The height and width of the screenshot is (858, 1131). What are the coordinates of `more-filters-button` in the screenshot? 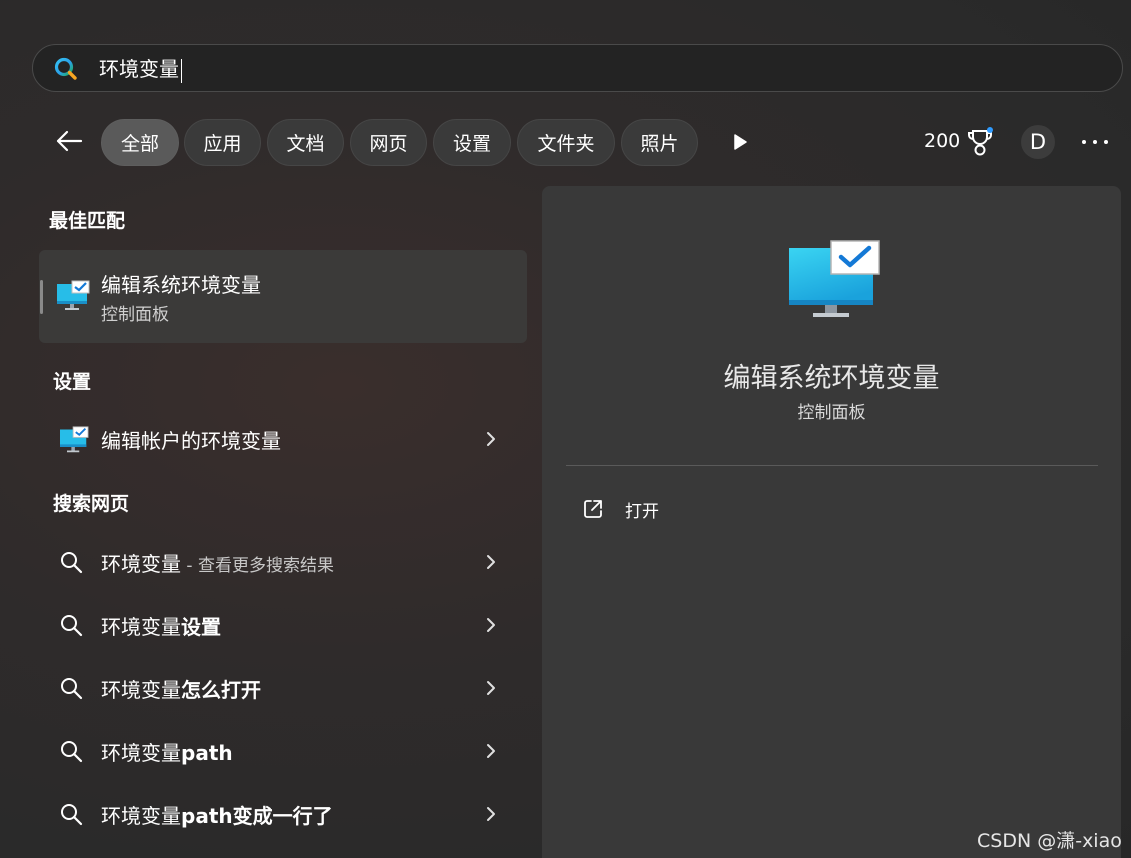 It's located at (740, 142).